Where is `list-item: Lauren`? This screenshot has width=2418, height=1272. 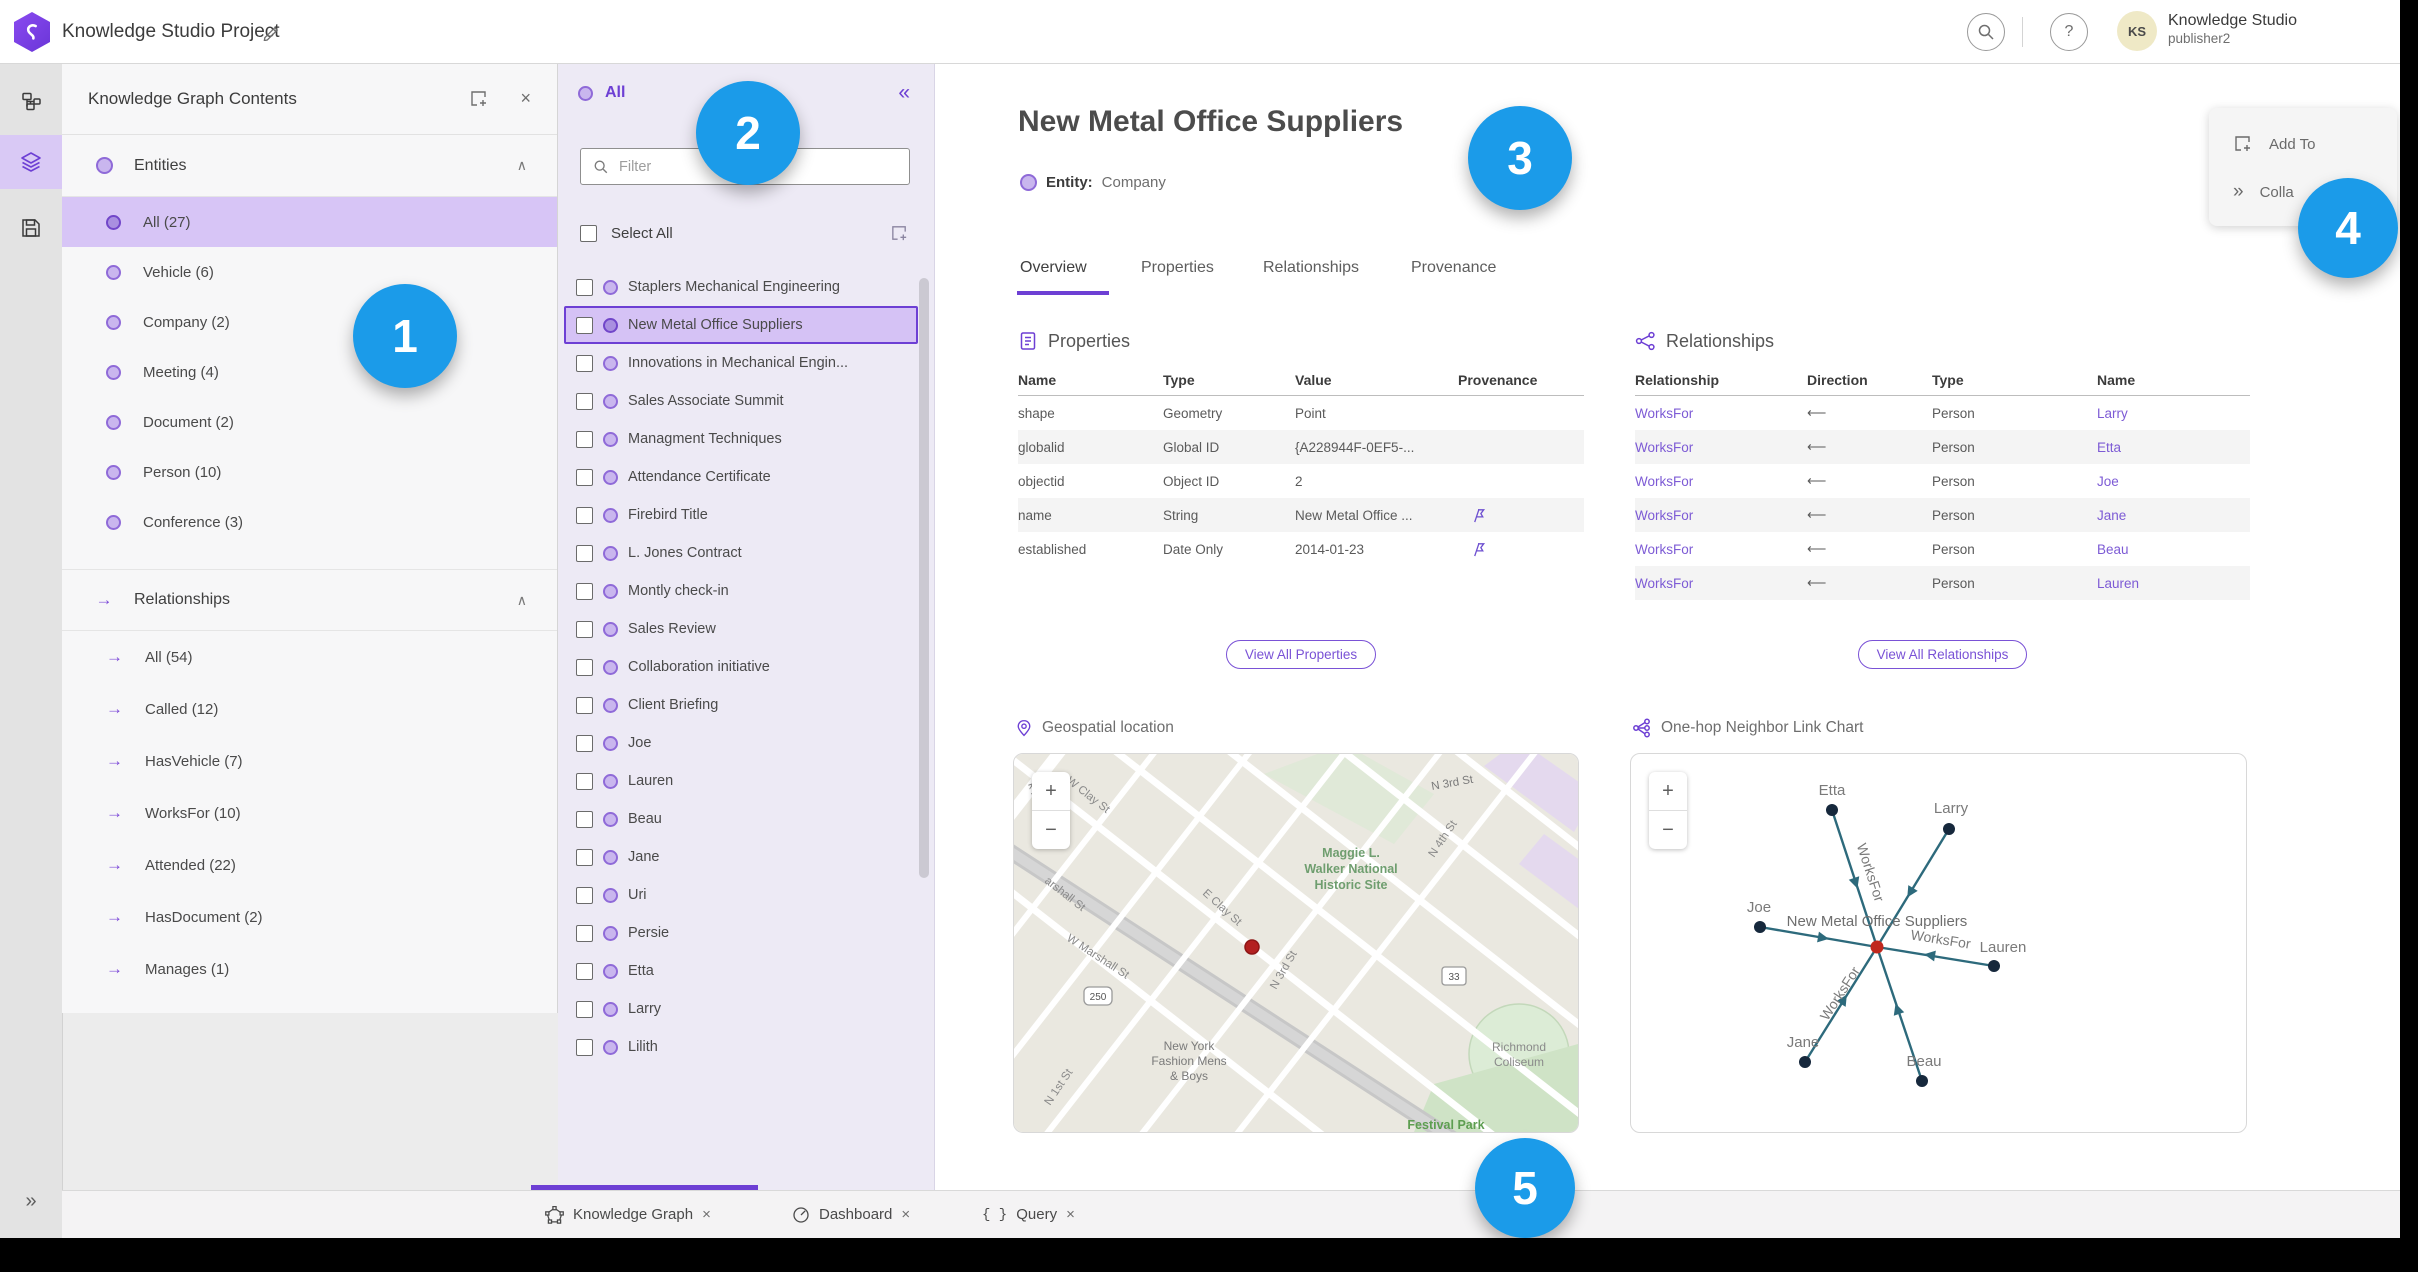 list-item: Lauren is located at coordinates (741, 781).